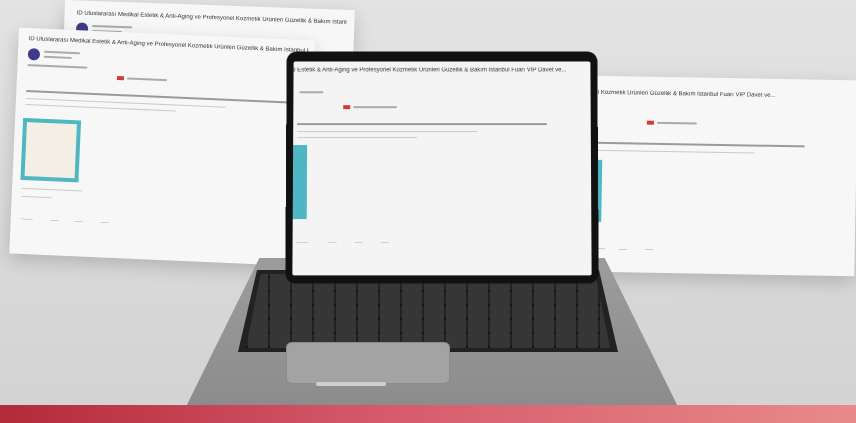 This screenshot has height=423, width=856. I want to click on laptop-lip, so click(351, 384).